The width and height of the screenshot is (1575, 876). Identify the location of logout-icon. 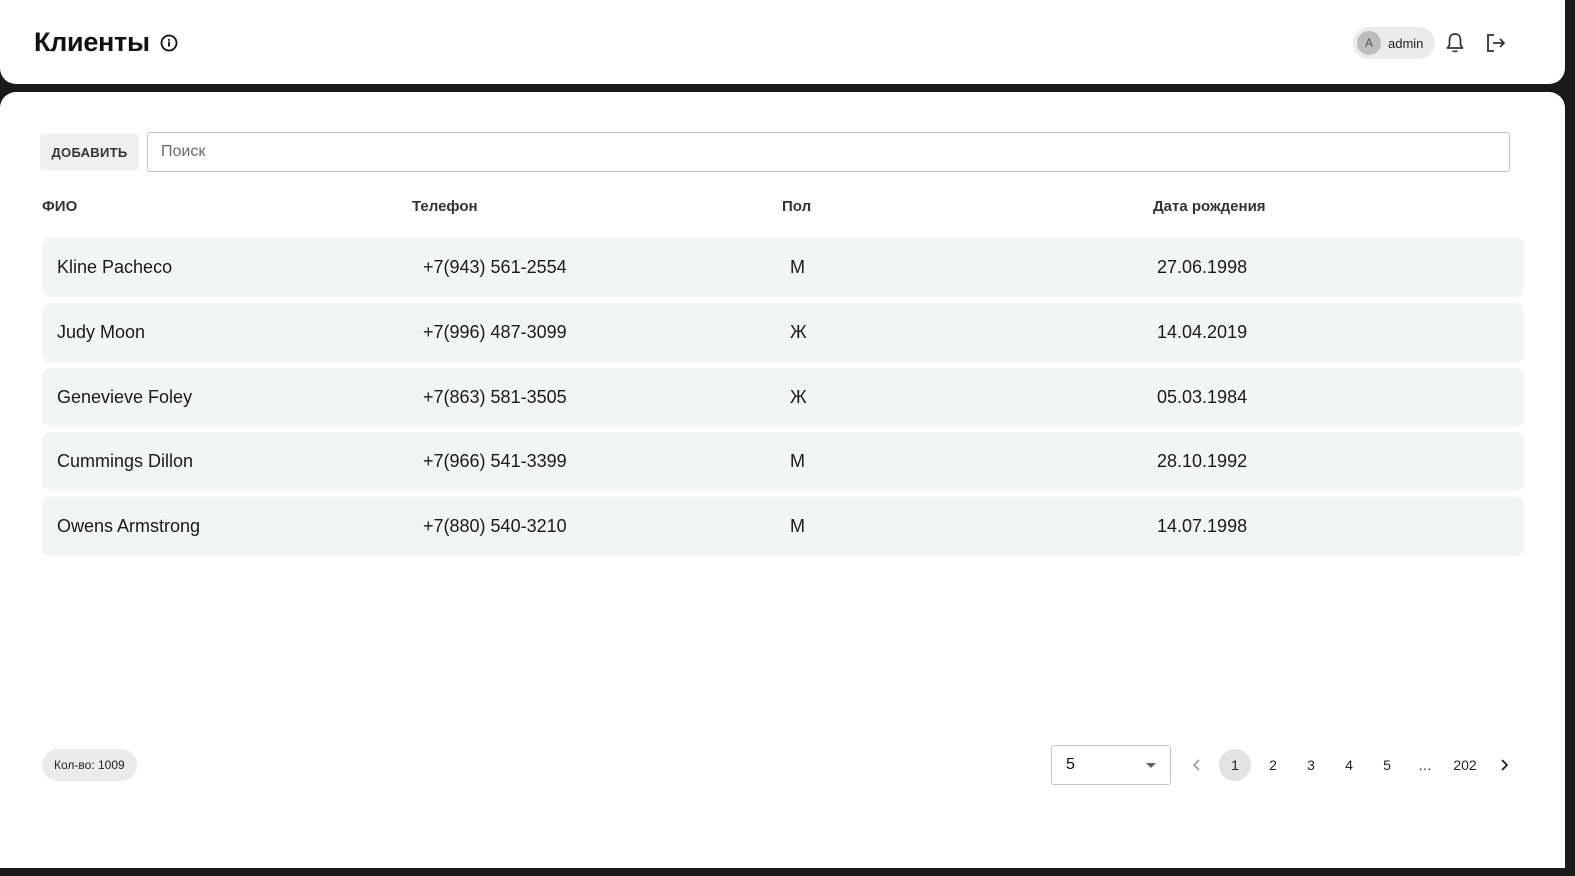
(1496, 43).